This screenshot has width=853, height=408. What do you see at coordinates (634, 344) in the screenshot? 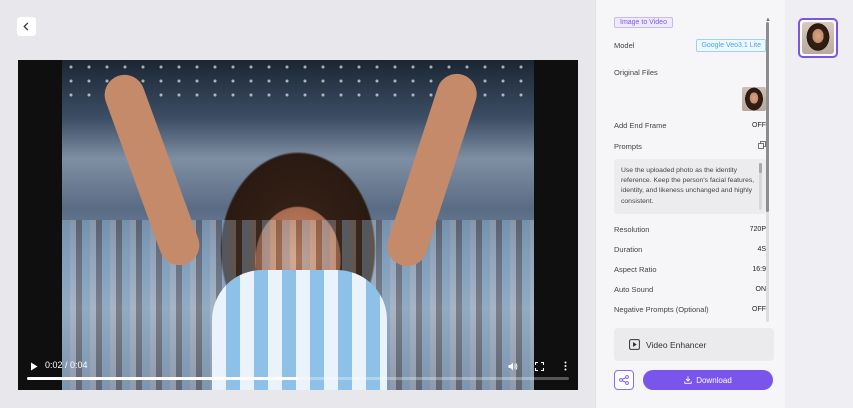
I see `video-play-icon` at bounding box center [634, 344].